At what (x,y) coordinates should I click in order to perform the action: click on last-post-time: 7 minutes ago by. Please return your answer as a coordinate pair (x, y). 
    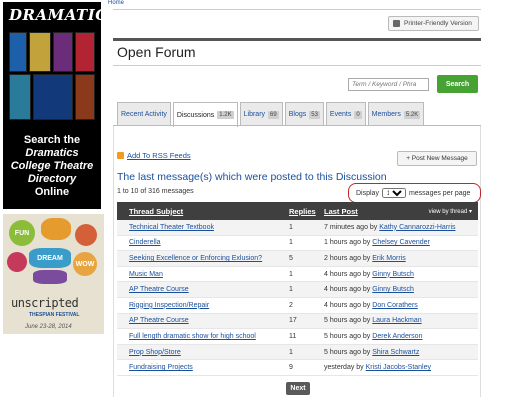
    Looking at the image, I should click on (351, 227).